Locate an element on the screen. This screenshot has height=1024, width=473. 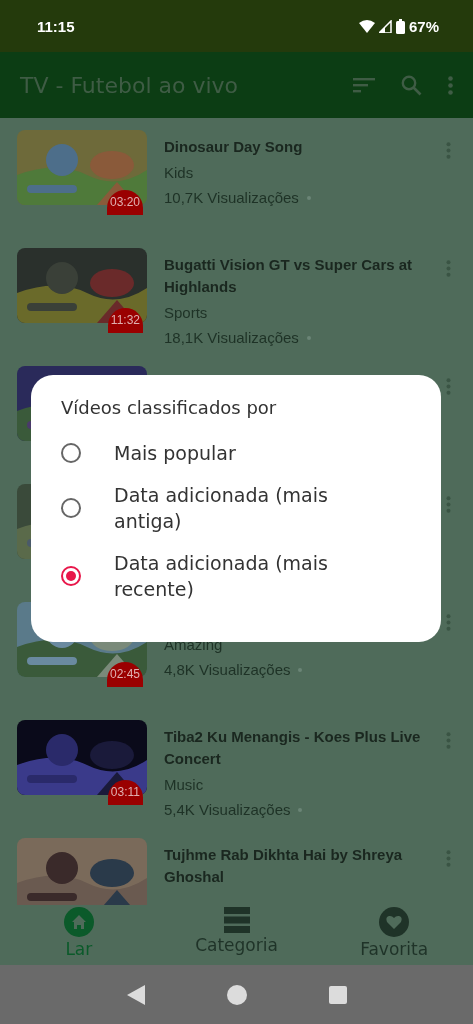
nav-tab: Lar is located at coordinates (79, 935).